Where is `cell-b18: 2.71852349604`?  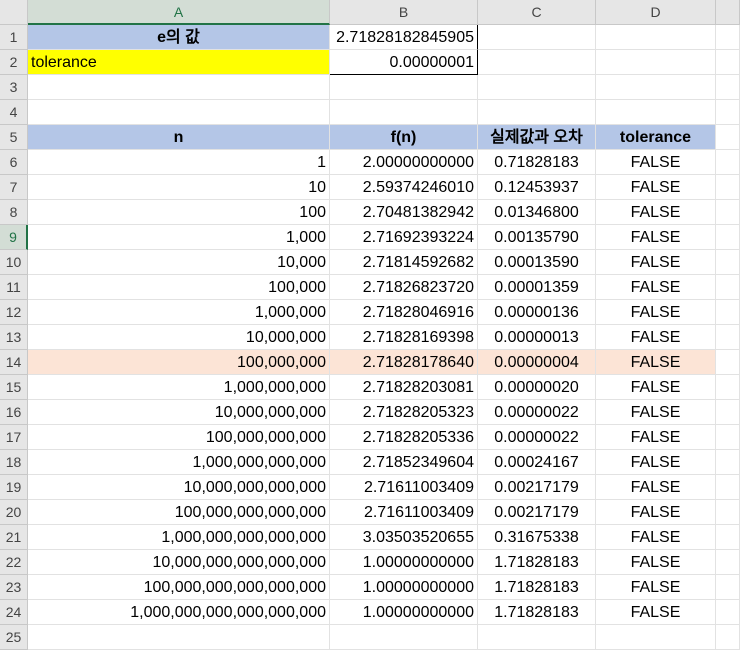 cell-b18: 2.71852349604 is located at coordinates (404, 462).